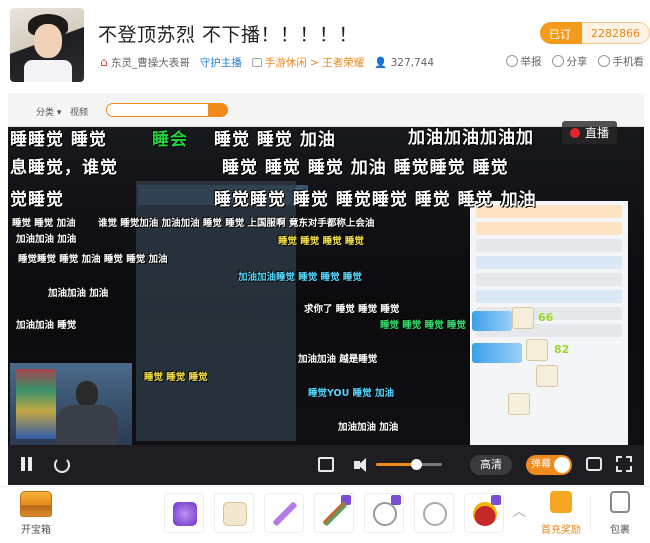 The width and height of the screenshot is (650, 543). Describe the element at coordinates (561, 513) in the screenshot. I see `first-recharge-button: 首充奖励` at that location.